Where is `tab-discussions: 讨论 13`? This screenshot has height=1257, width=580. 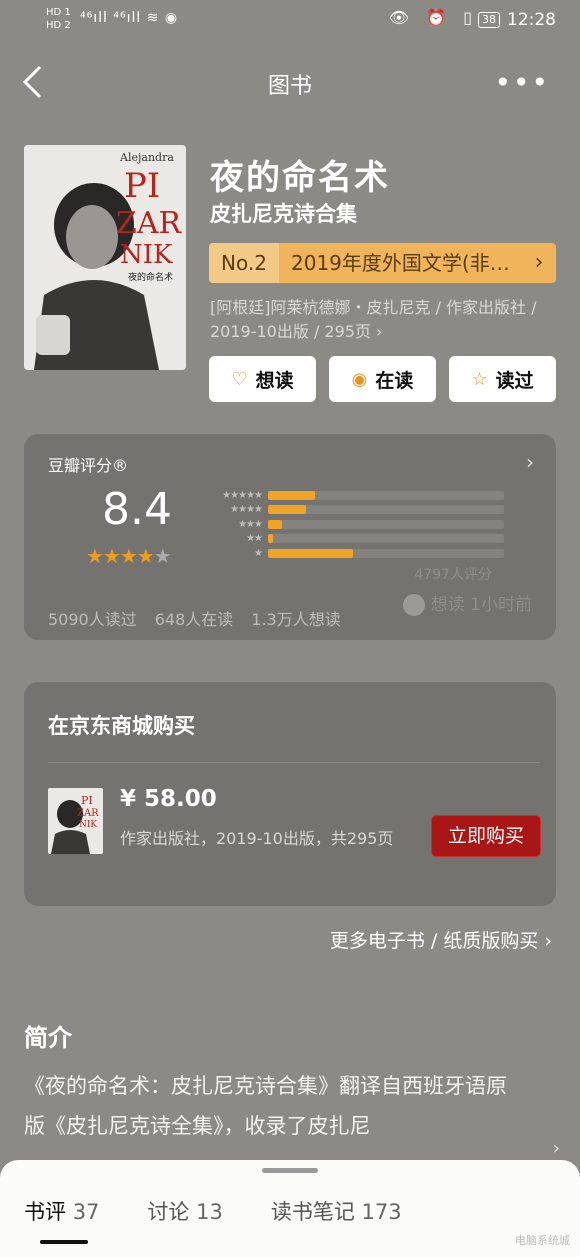 tab-discussions: 讨论 13 is located at coordinates (184, 1211).